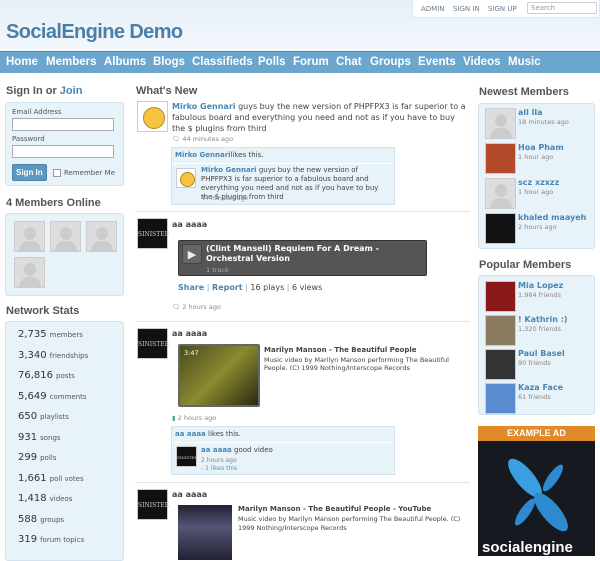  What do you see at coordinates (219, 375) in the screenshot?
I see `video-thumbnail: 3:47` at bounding box center [219, 375].